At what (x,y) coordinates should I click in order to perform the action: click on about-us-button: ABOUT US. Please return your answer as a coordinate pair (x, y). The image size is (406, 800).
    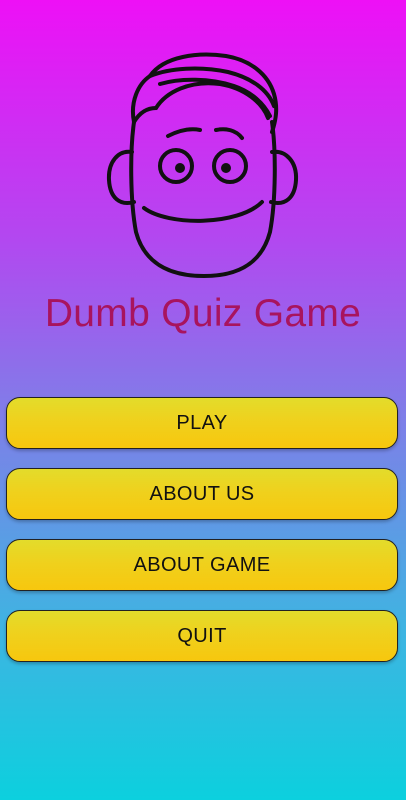
    Looking at the image, I should click on (202, 494).